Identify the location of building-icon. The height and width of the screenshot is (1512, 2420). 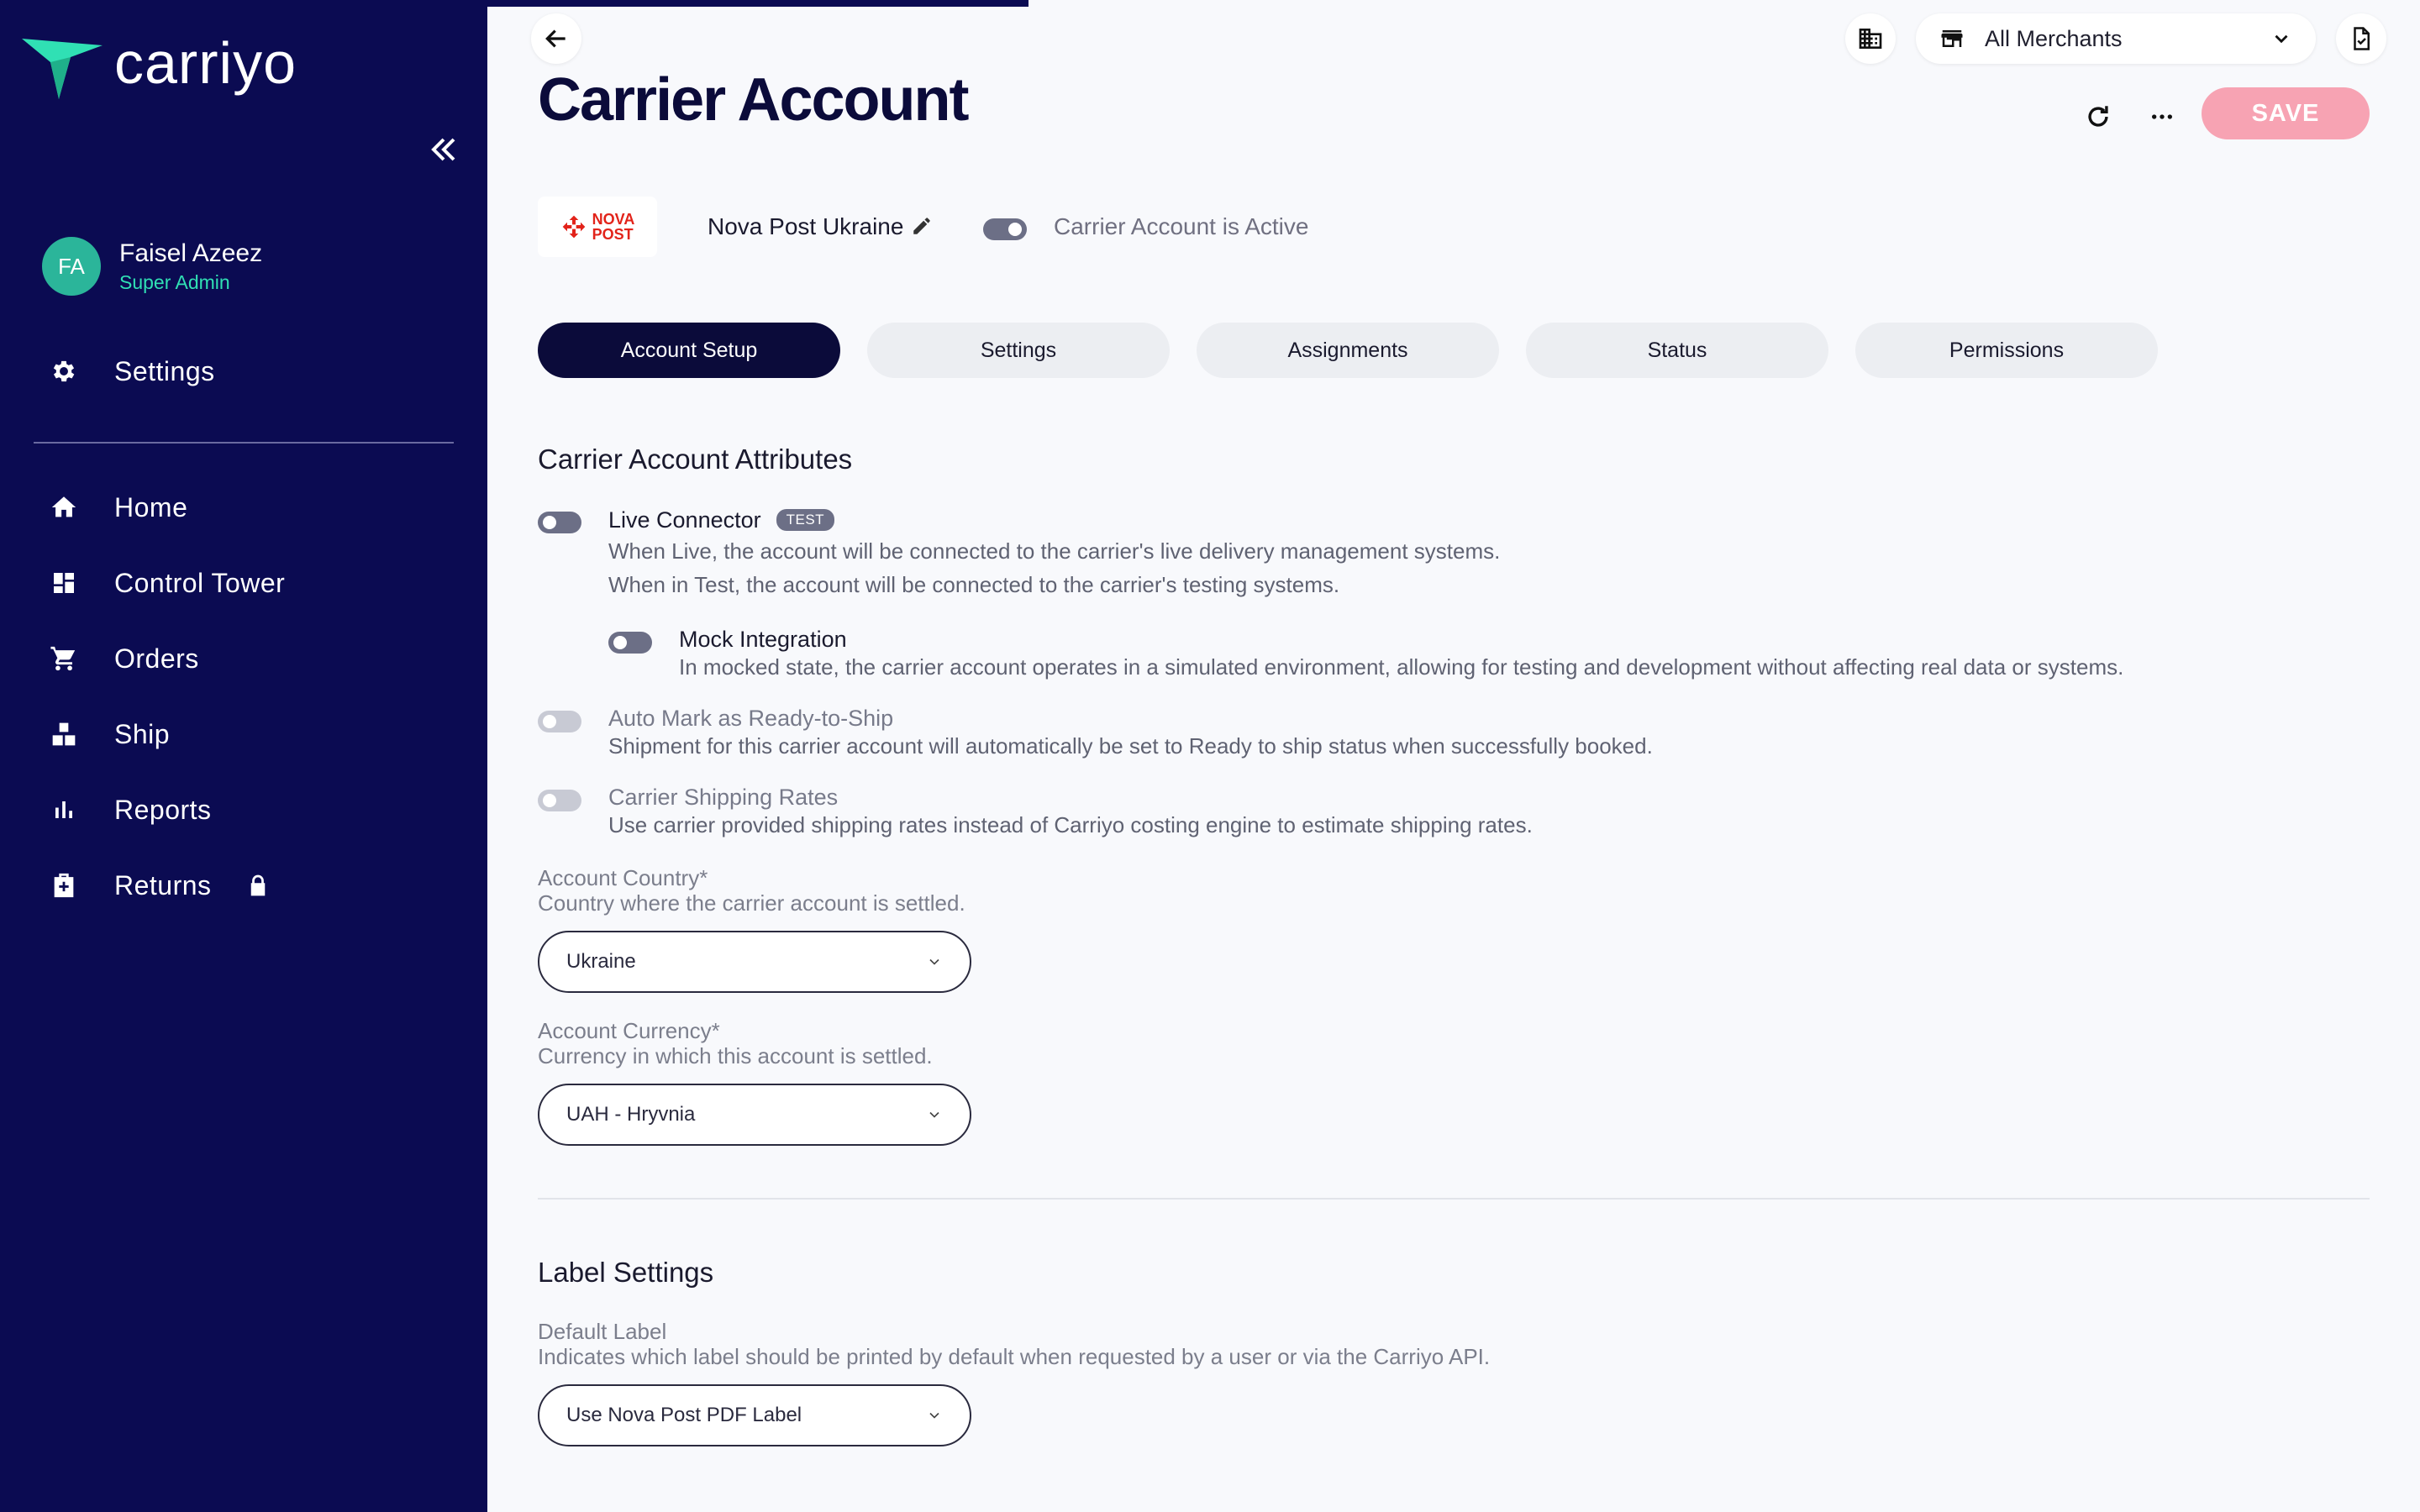
(1870, 39).